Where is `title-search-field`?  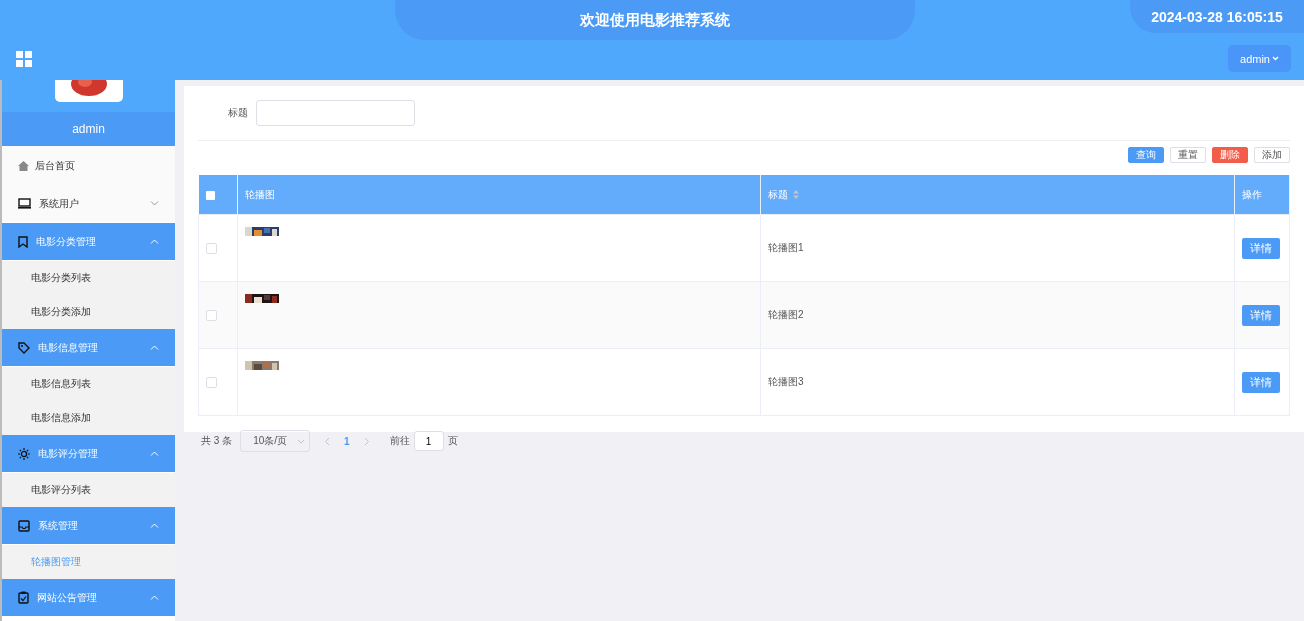
title-search-field is located at coordinates (335, 113).